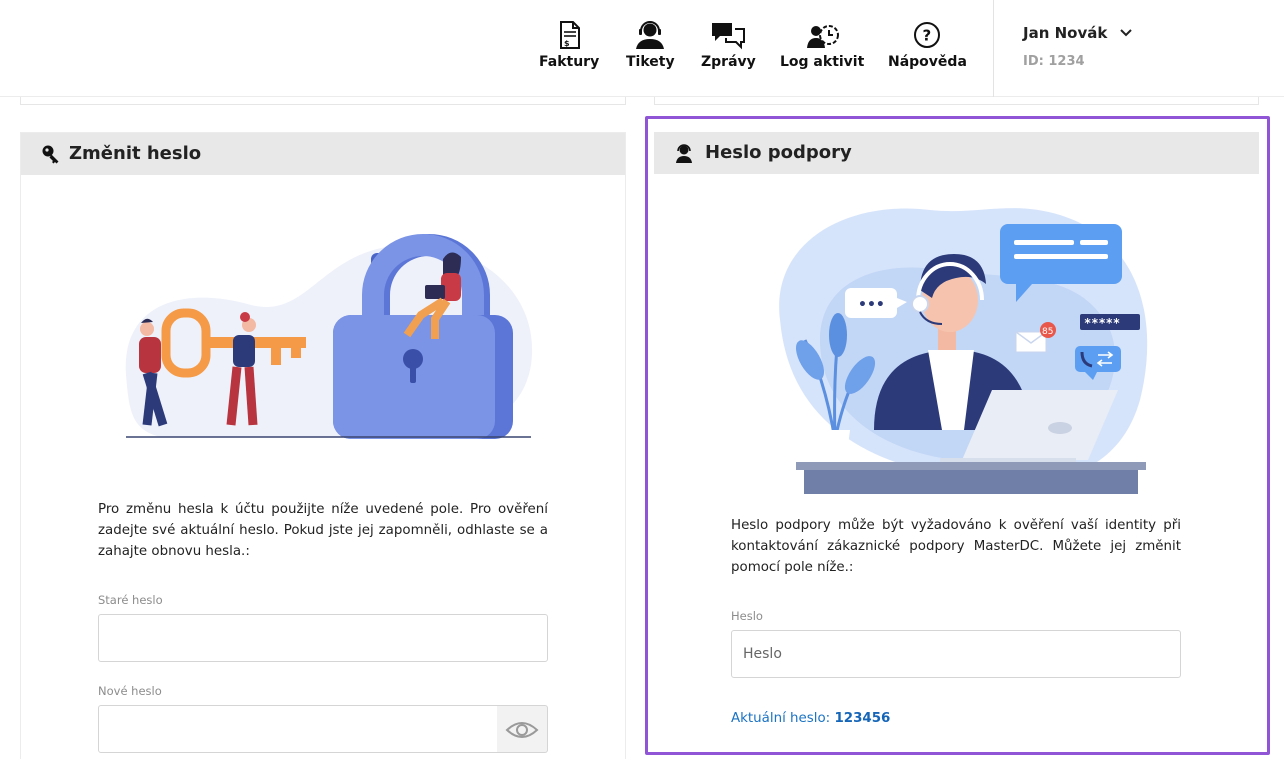 The image size is (1284, 759). What do you see at coordinates (323, 154) in the screenshot?
I see `card-header: Změnit heslo` at bounding box center [323, 154].